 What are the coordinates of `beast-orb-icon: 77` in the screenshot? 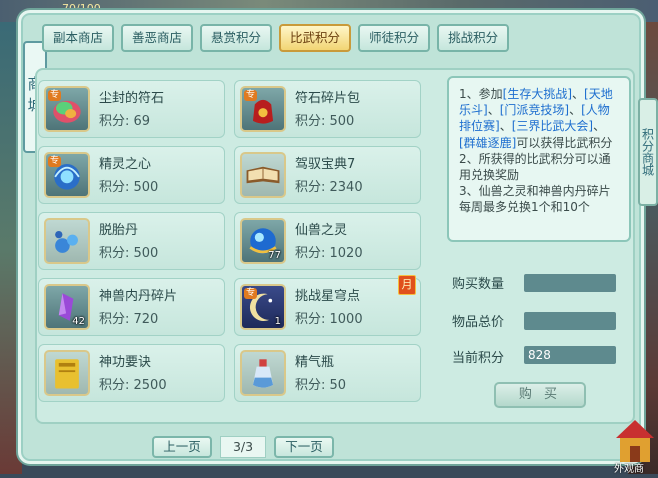 It's located at (263, 241).